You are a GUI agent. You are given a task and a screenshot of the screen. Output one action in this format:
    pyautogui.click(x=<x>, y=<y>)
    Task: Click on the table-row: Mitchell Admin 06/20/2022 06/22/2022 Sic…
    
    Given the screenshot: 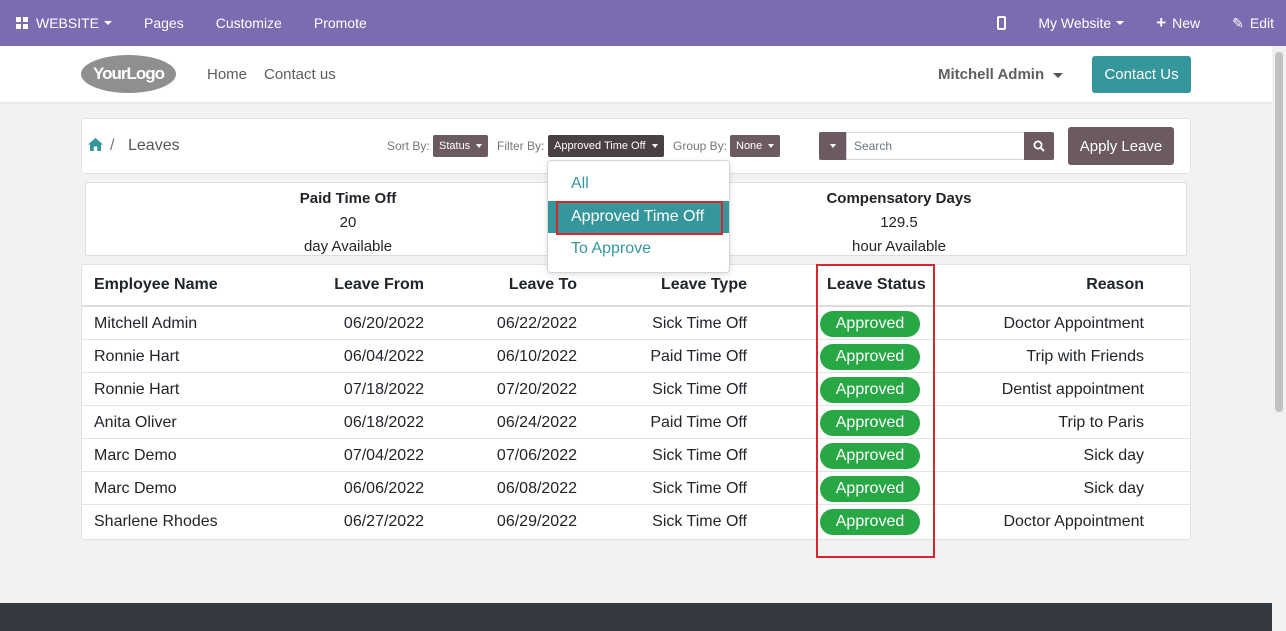 What is the action you would take?
    pyautogui.click(x=636, y=323)
    